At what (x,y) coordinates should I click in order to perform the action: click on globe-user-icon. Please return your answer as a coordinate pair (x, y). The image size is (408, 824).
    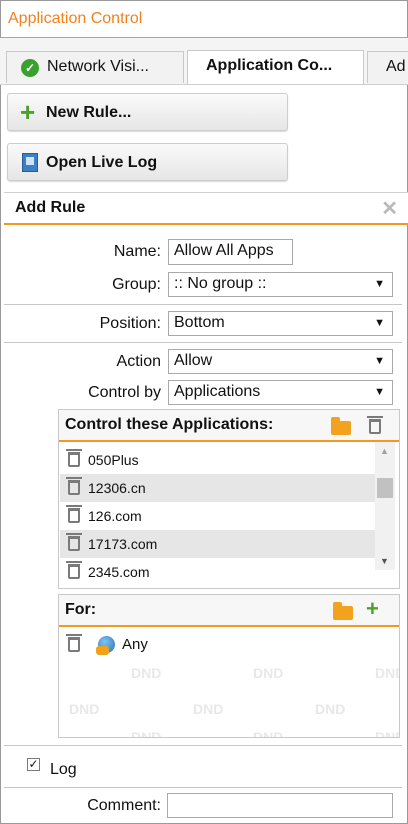
    Looking at the image, I should click on (105, 645).